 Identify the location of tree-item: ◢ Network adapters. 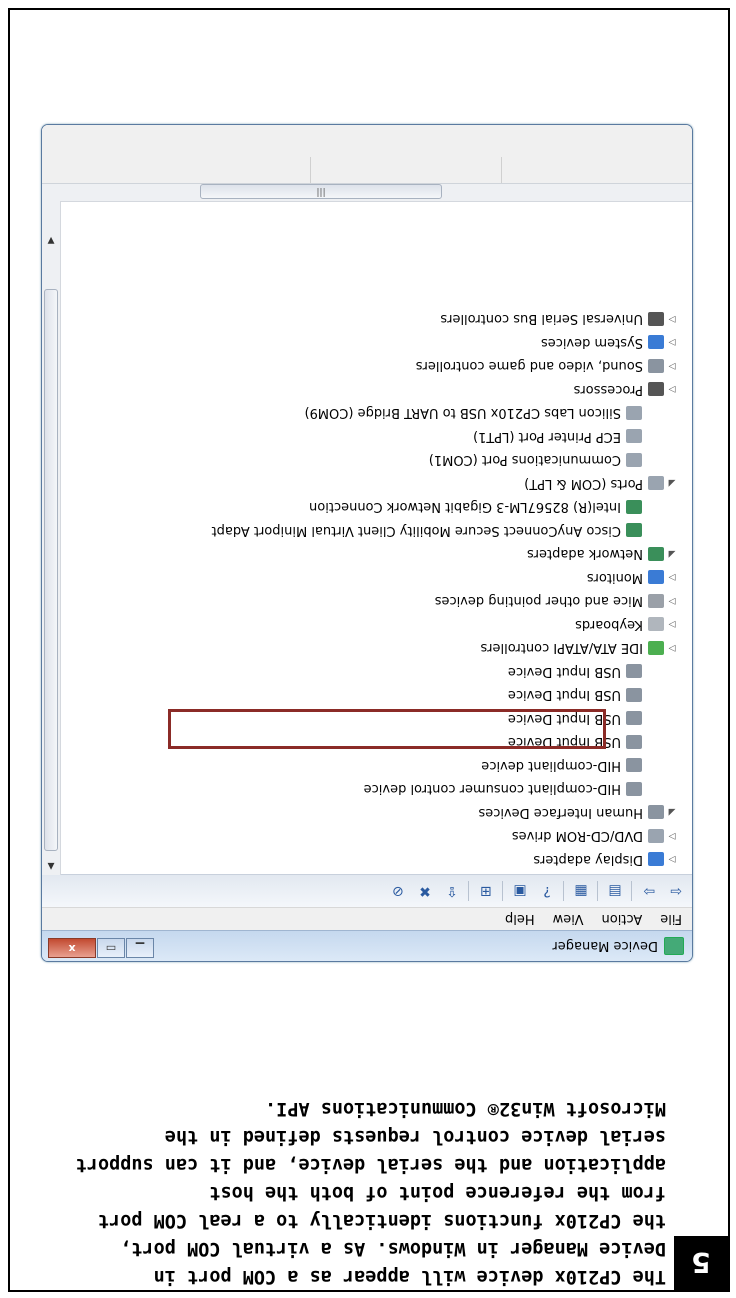
(376, 554).